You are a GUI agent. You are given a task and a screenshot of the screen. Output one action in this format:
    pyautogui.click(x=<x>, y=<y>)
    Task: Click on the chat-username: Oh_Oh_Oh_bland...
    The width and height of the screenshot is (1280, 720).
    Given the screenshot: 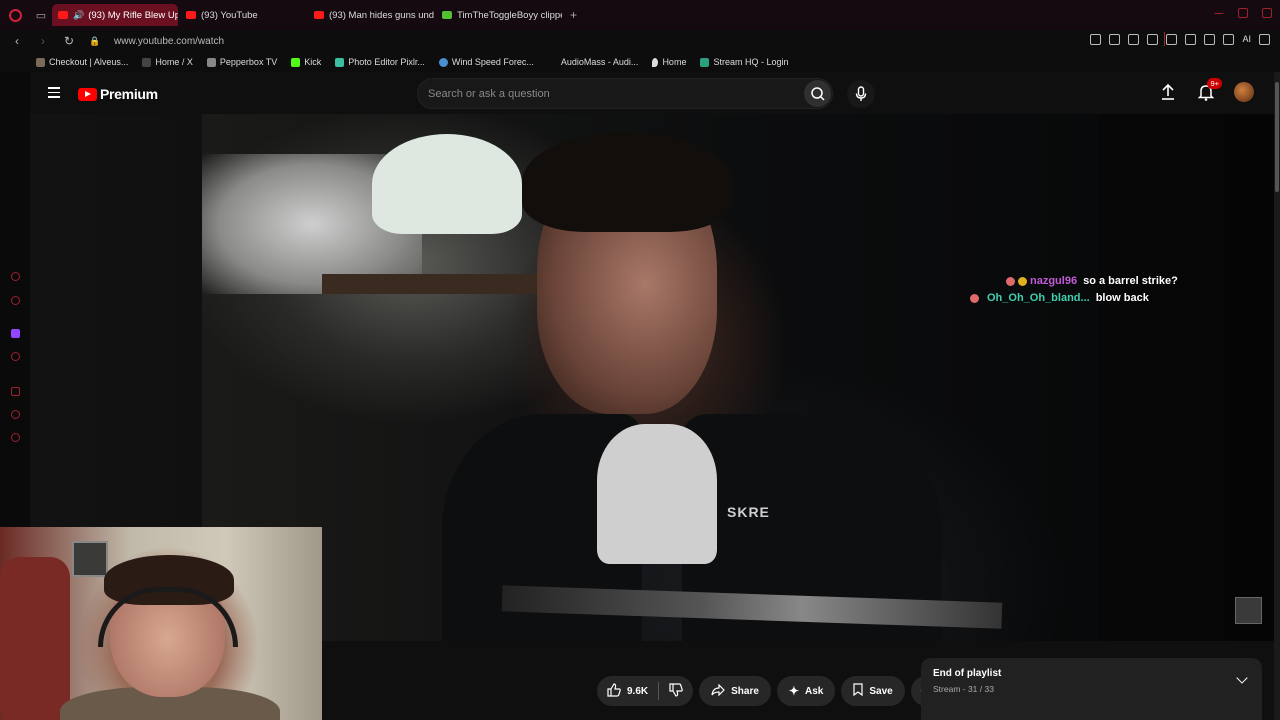 What is the action you would take?
    pyautogui.click(x=1038, y=298)
    